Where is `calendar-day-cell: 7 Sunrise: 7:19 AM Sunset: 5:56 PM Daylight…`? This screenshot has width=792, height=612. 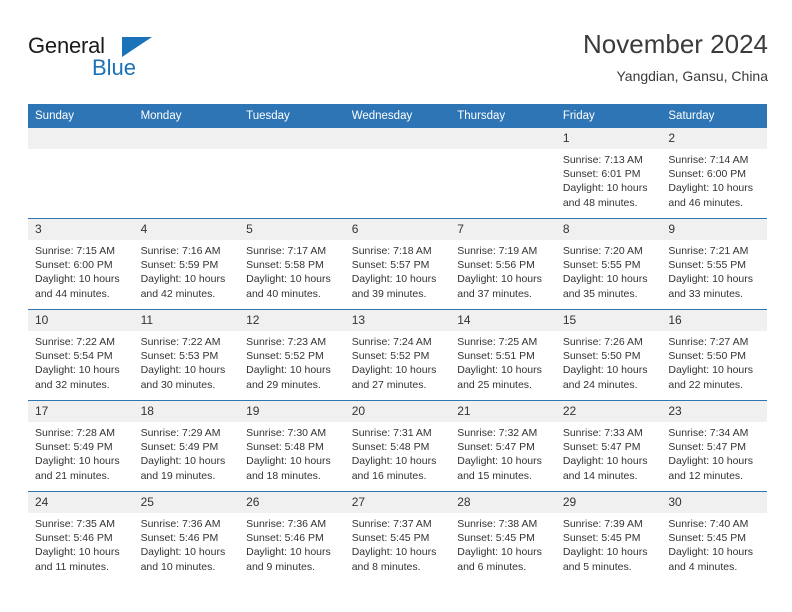
calendar-day-cell: 7 Sunrise: 7:19 AM Sunset: 5:56 PM Daylight… is located at coordinates (503, 264).